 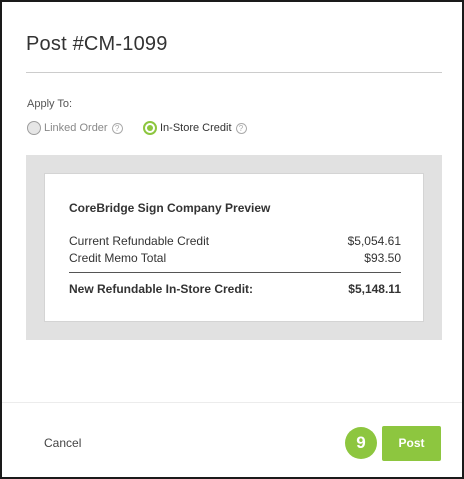 I want to click on radio-option-linked-order: Linked Order ?, so click(x=75, y=128).